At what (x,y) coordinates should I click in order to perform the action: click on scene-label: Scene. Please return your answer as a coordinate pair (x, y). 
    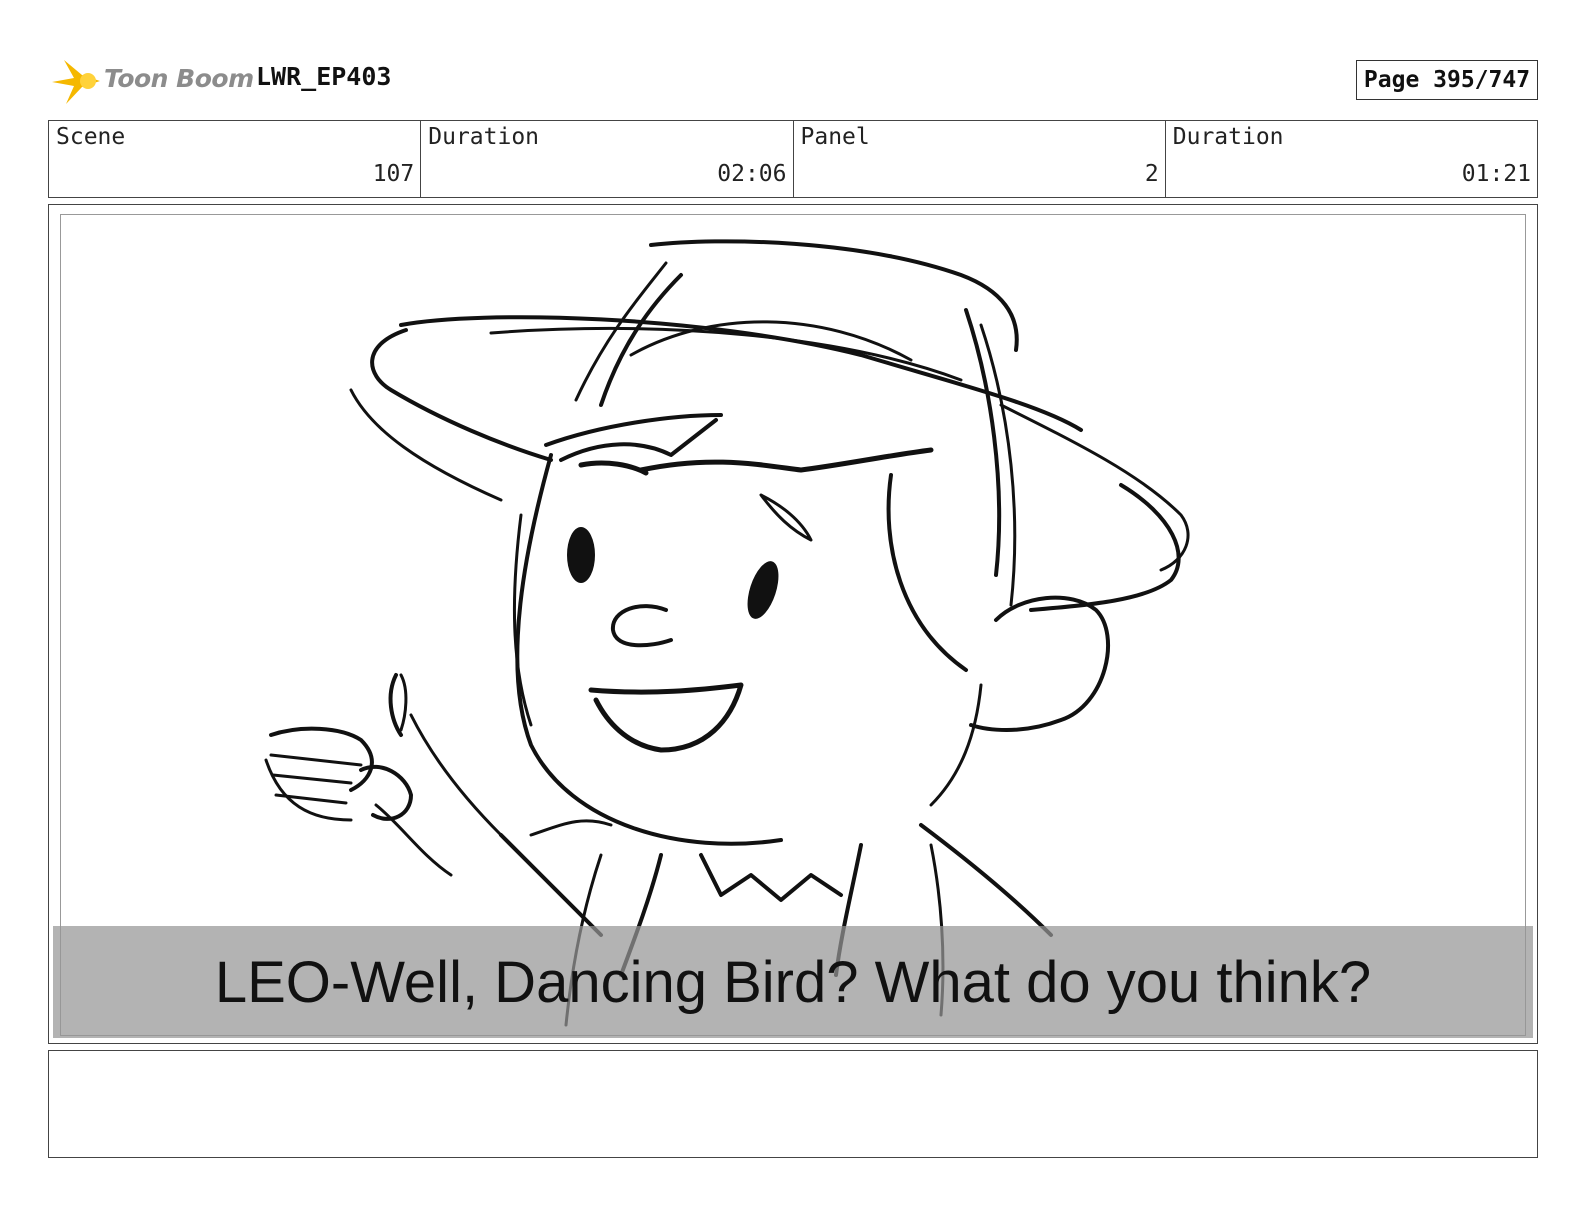
    Looking at the image, I should click on (91, 137).